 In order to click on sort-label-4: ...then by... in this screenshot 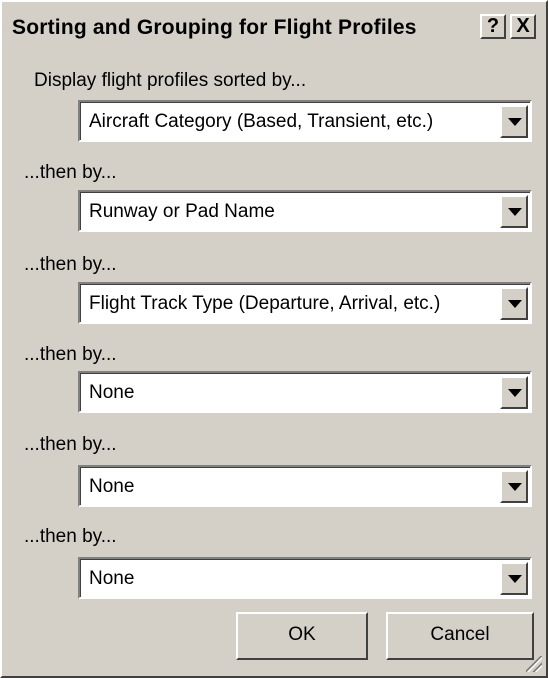, I will do `click(70, 354)`.